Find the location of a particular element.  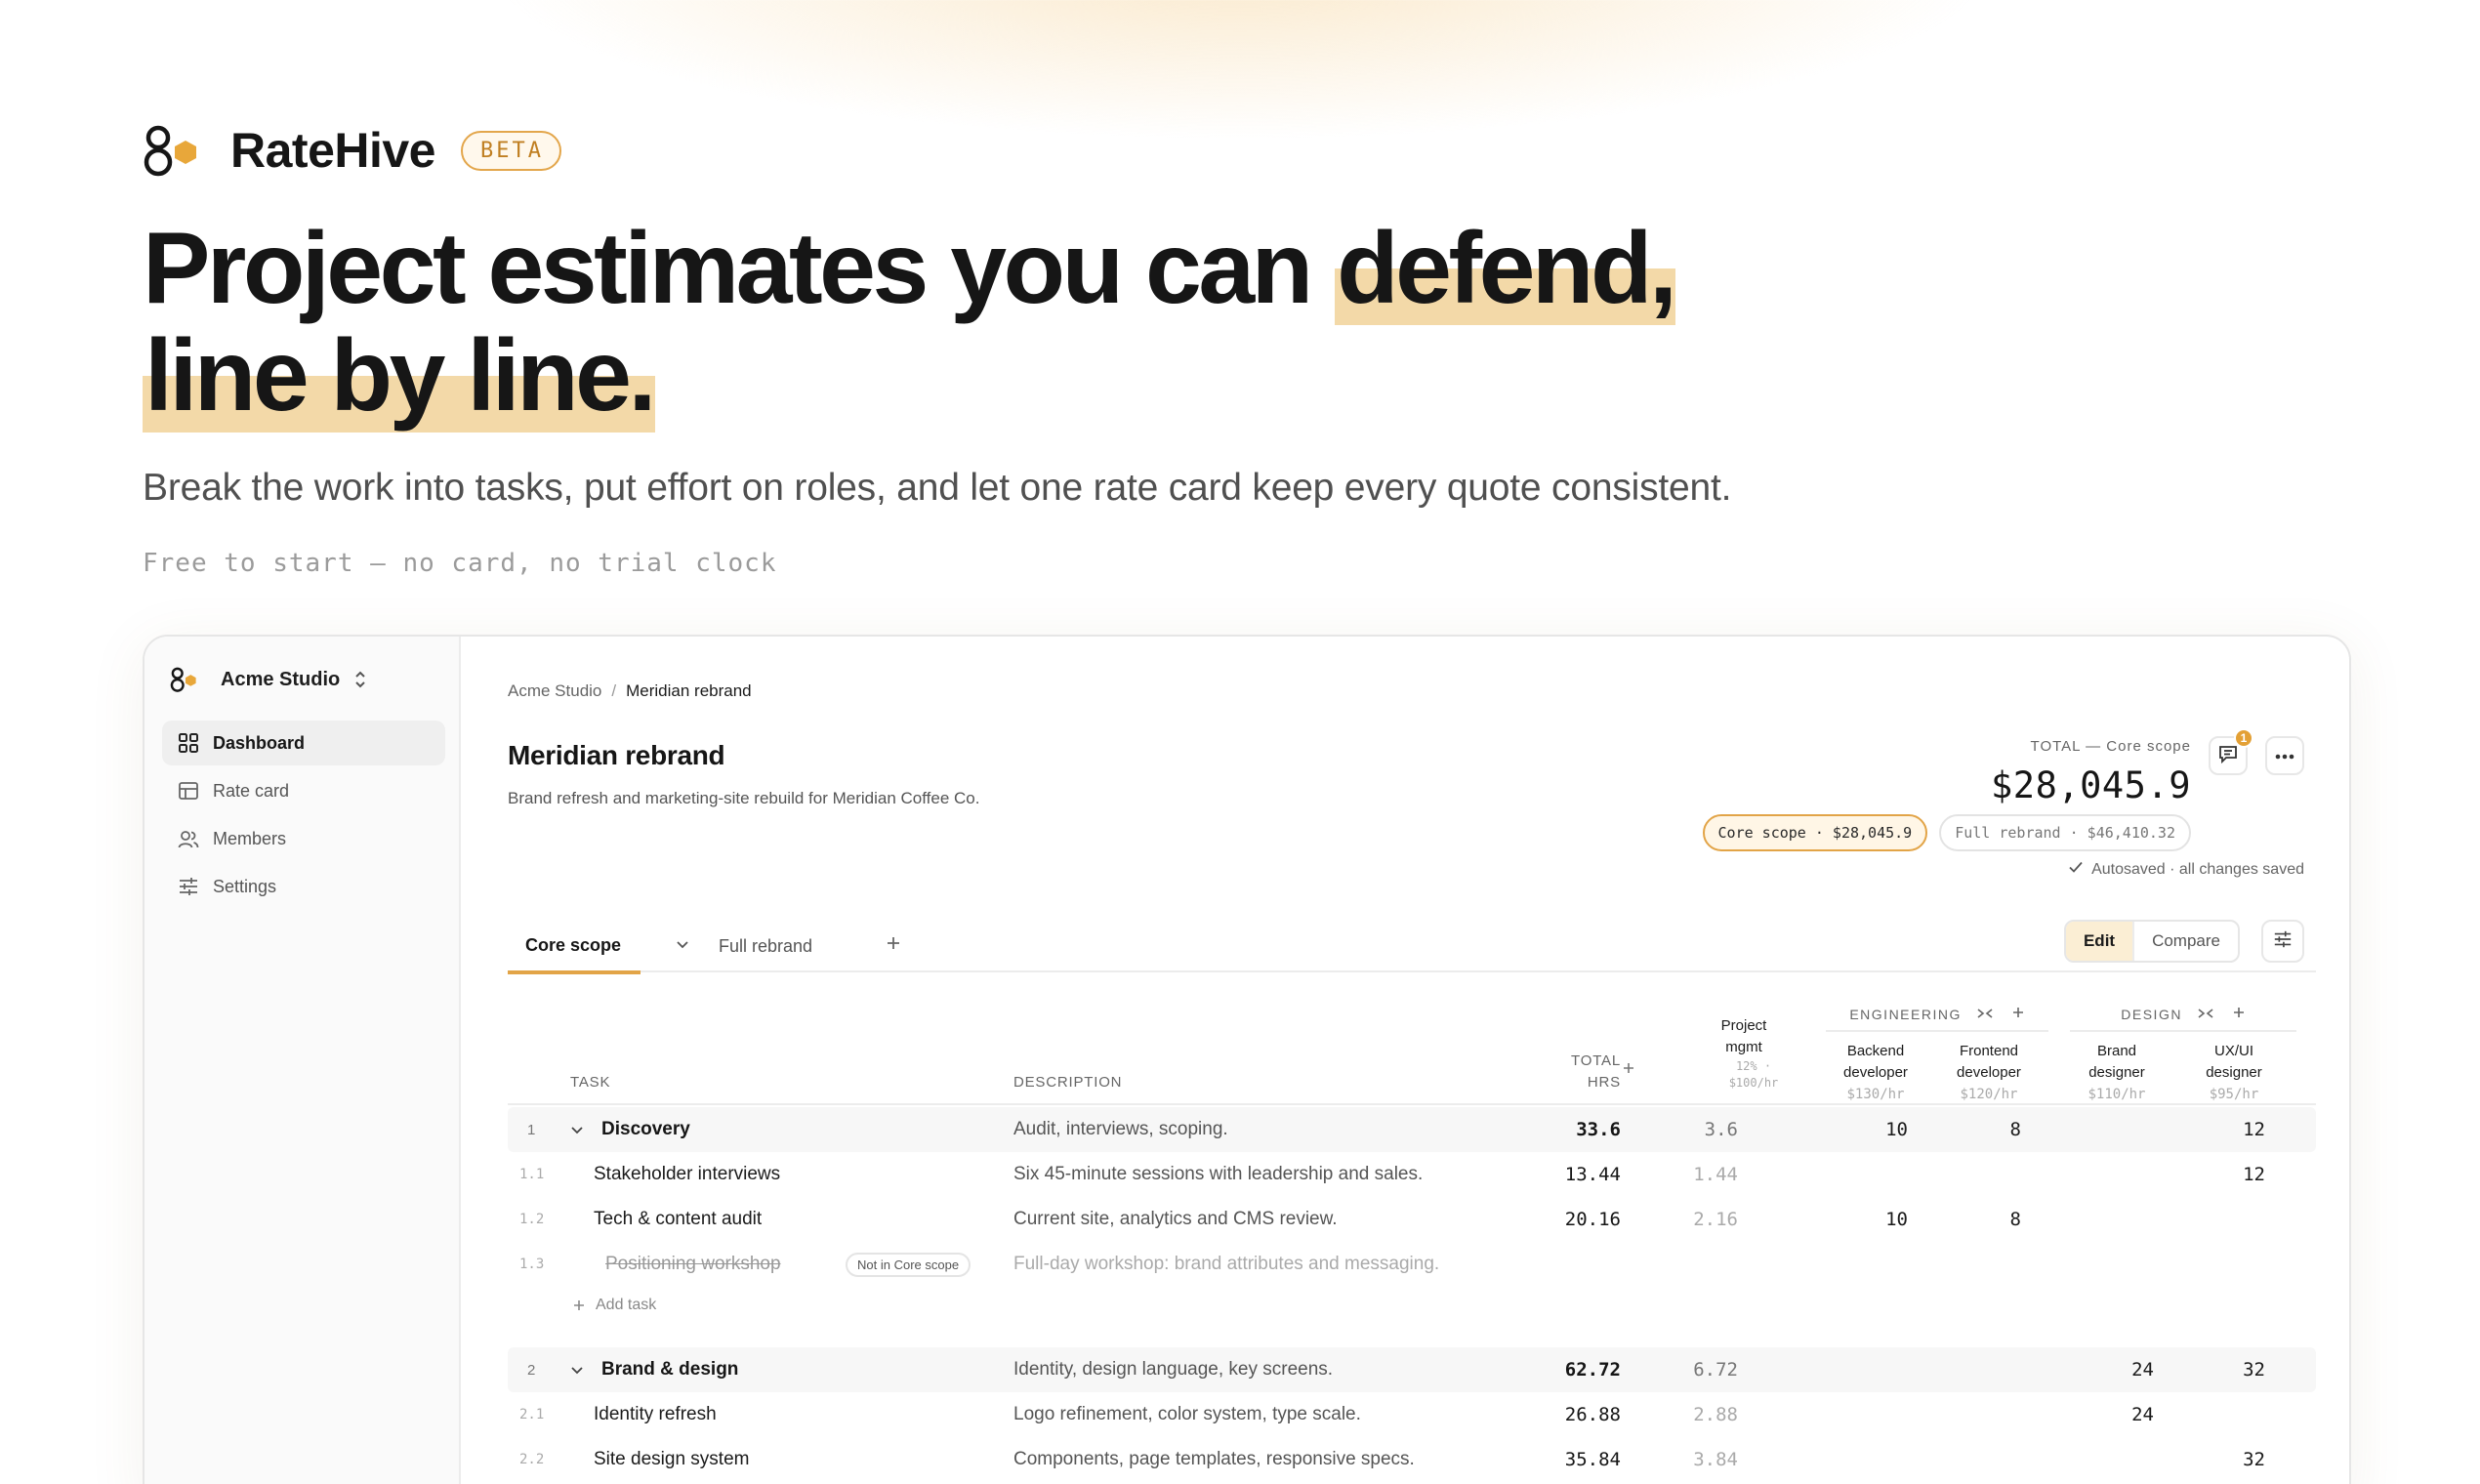

sidebar-item-rate-card: Rate card is located at coordinates (303, 791).